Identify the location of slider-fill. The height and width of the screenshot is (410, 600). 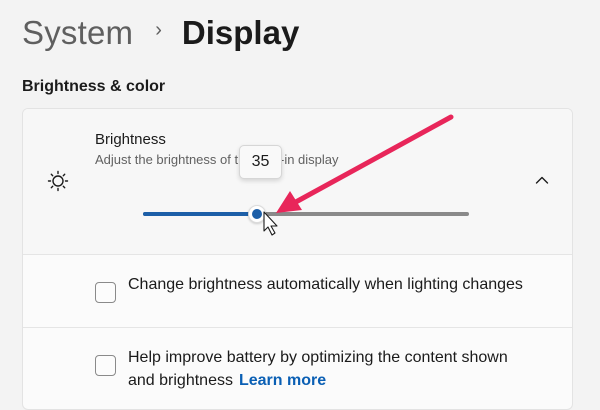
(200, 214).